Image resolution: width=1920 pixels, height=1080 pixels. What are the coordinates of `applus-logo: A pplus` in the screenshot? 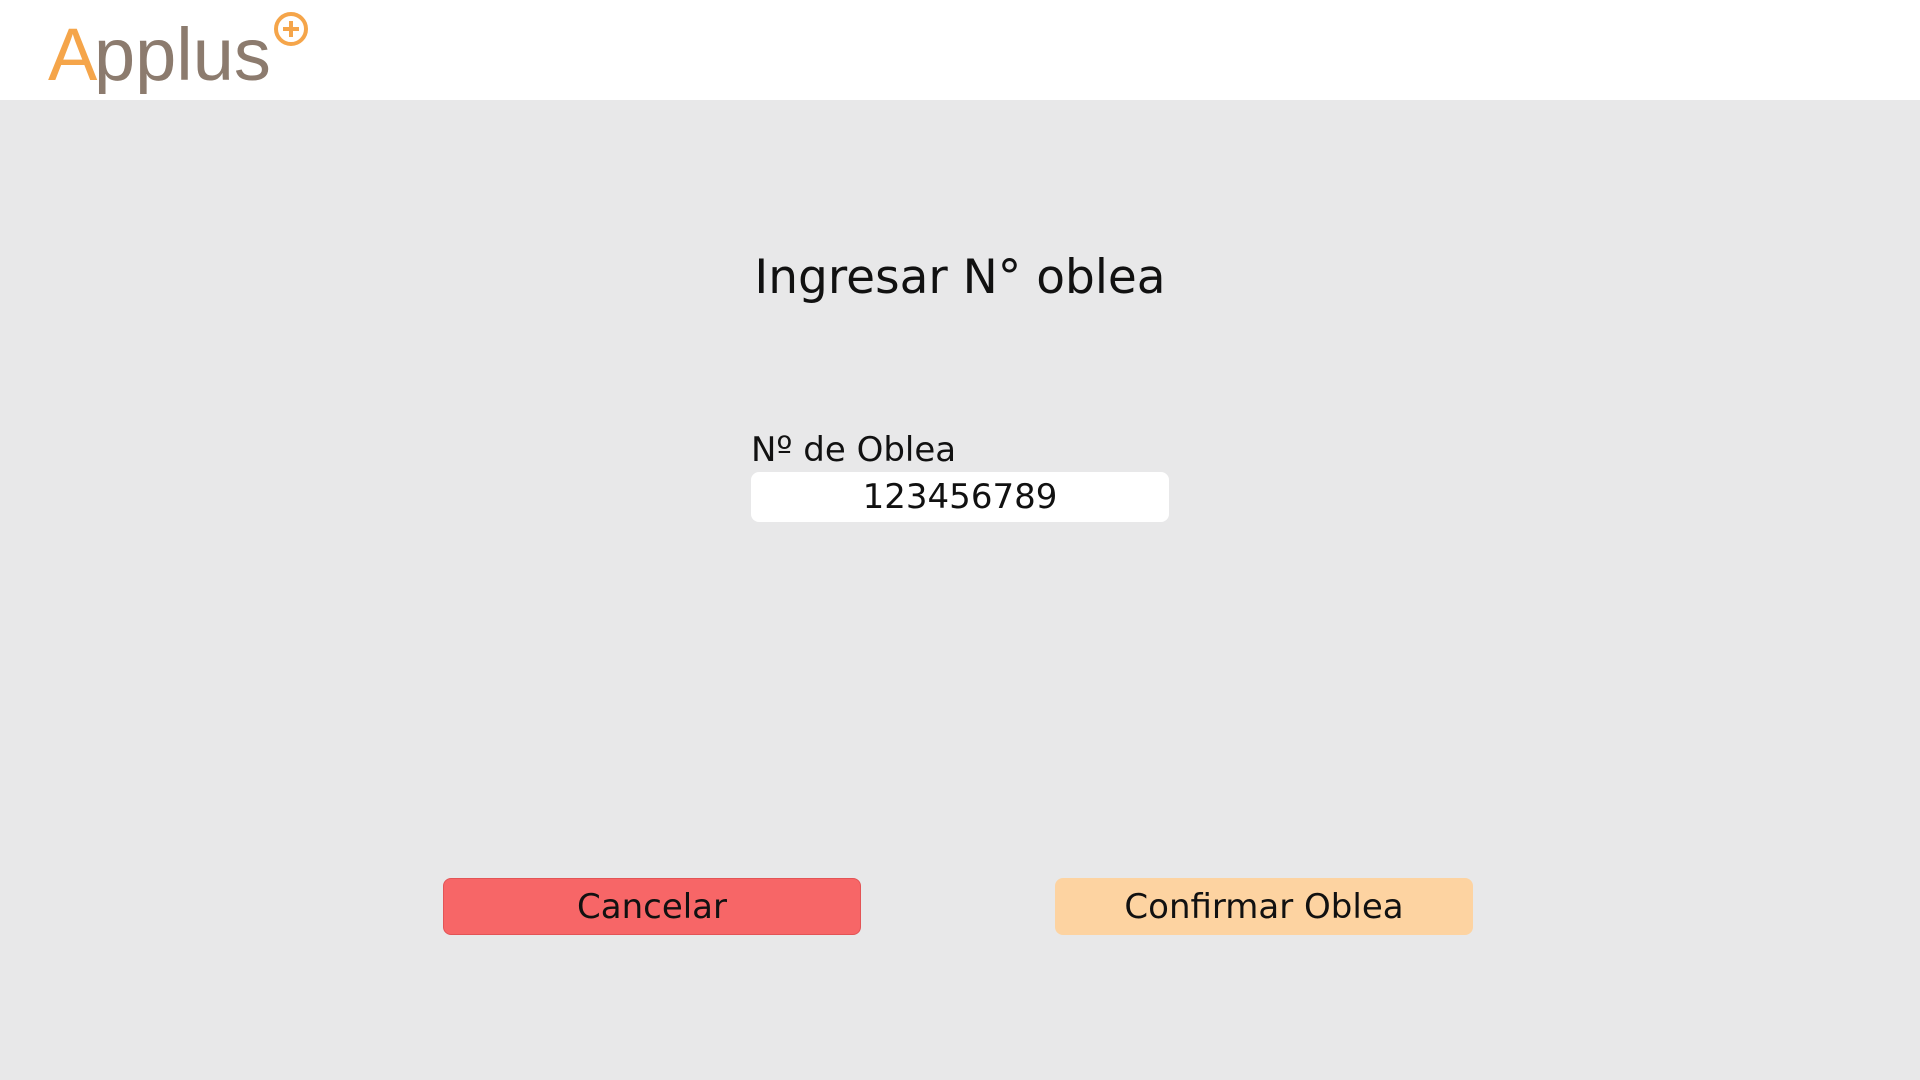 It's located at (183, 51).